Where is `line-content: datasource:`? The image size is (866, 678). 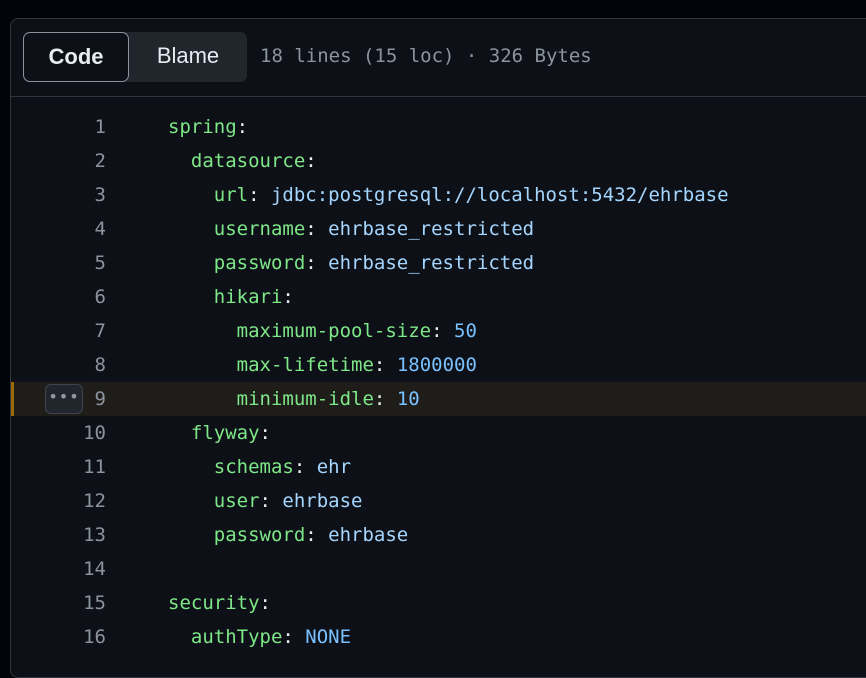 line-content: datasource: is located at coordinates (242, 161).